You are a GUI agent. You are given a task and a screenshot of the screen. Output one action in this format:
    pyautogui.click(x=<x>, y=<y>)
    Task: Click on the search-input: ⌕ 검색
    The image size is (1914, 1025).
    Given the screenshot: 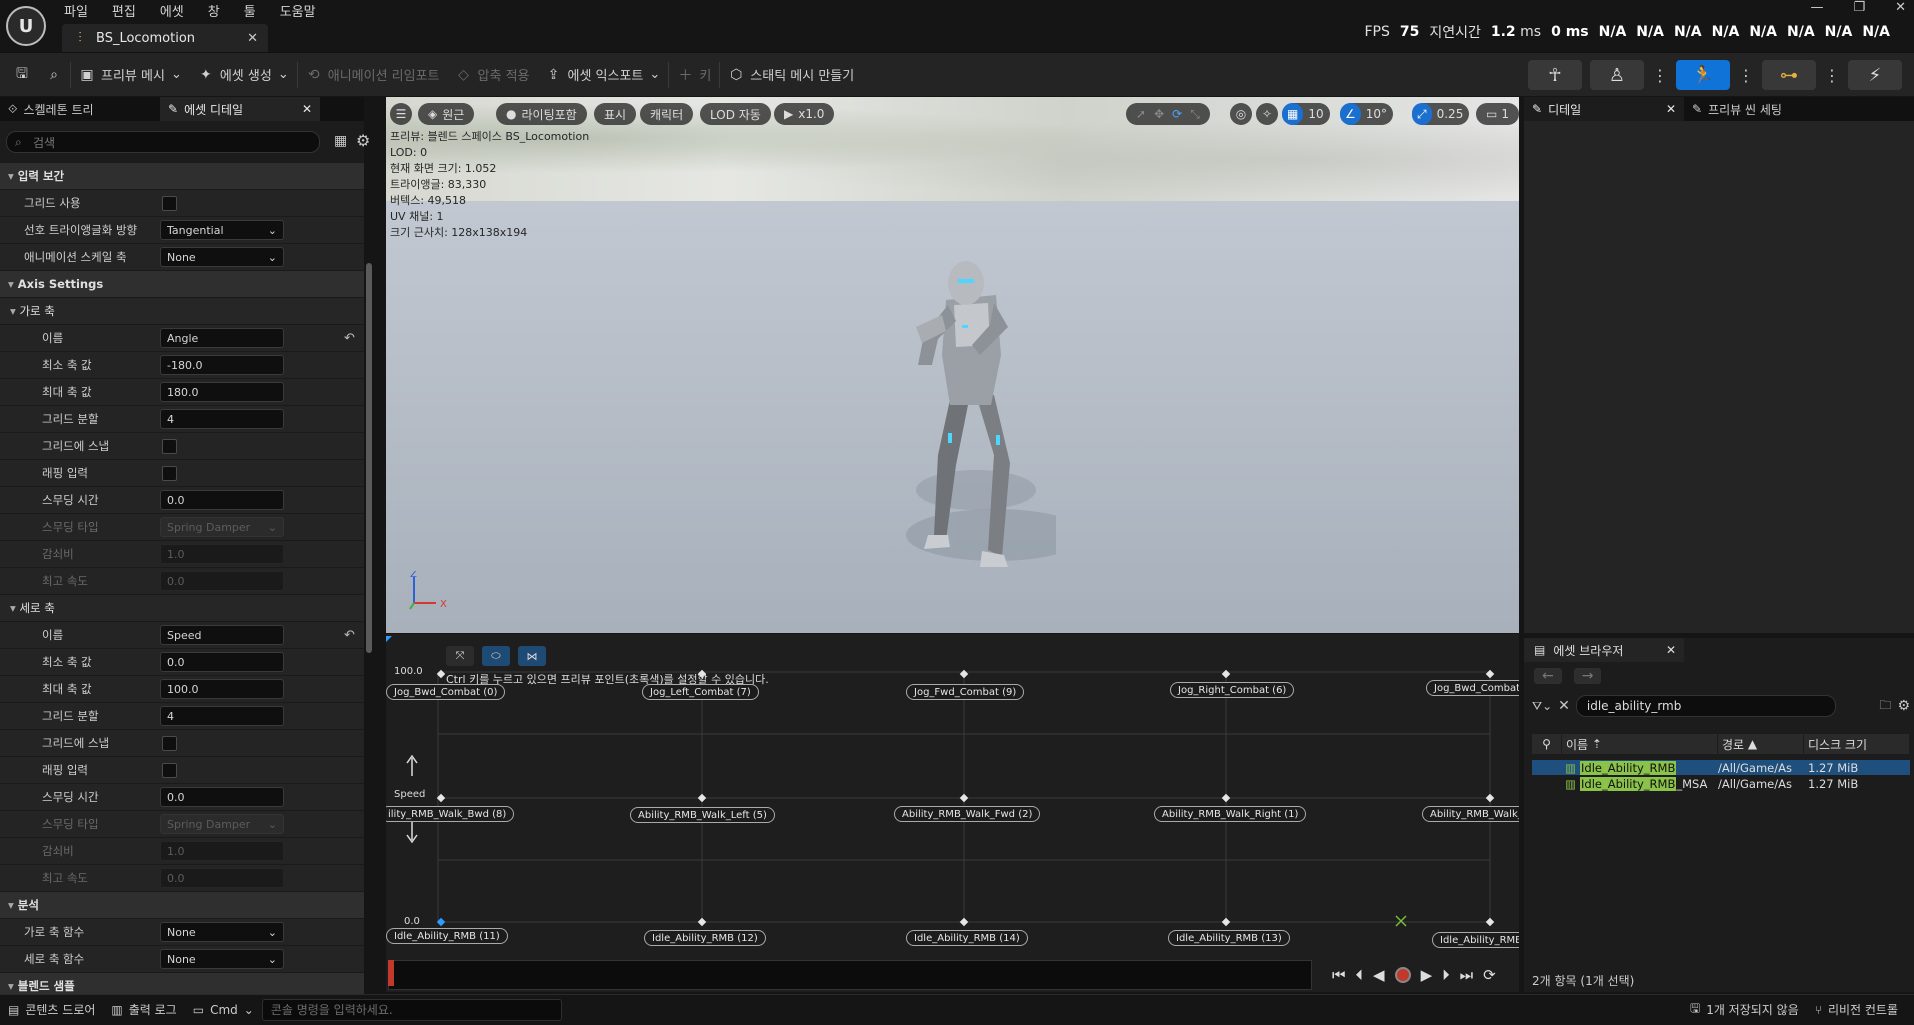 What is the action you would take?
    pyautogui.click(x=163, y=142)
    